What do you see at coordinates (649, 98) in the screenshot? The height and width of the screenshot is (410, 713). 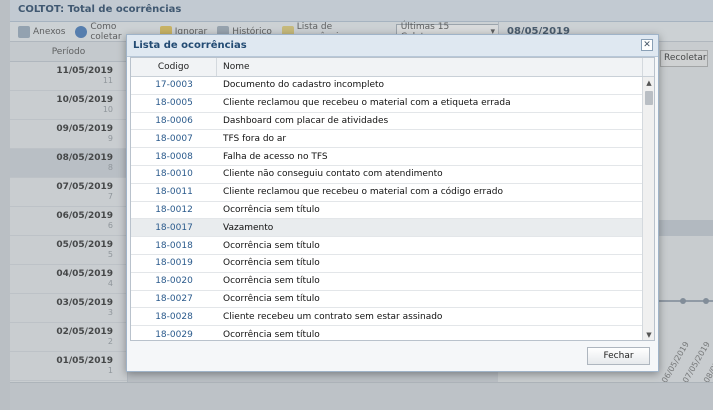 I see `scroll-thumb` at bounding box center [649, 98].